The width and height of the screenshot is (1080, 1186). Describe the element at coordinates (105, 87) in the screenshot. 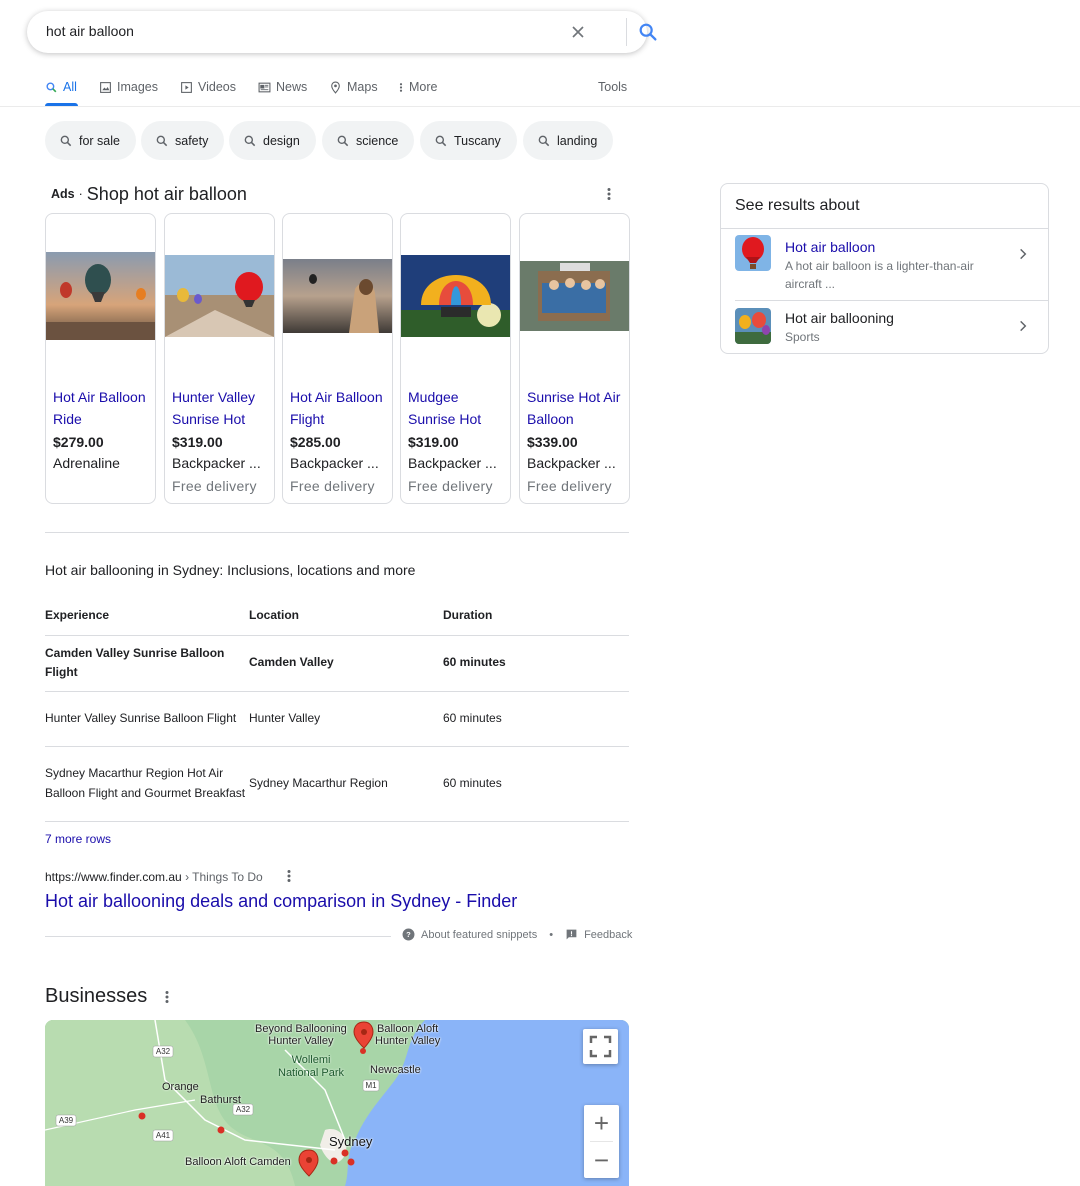

I see `image-icon` at that location.